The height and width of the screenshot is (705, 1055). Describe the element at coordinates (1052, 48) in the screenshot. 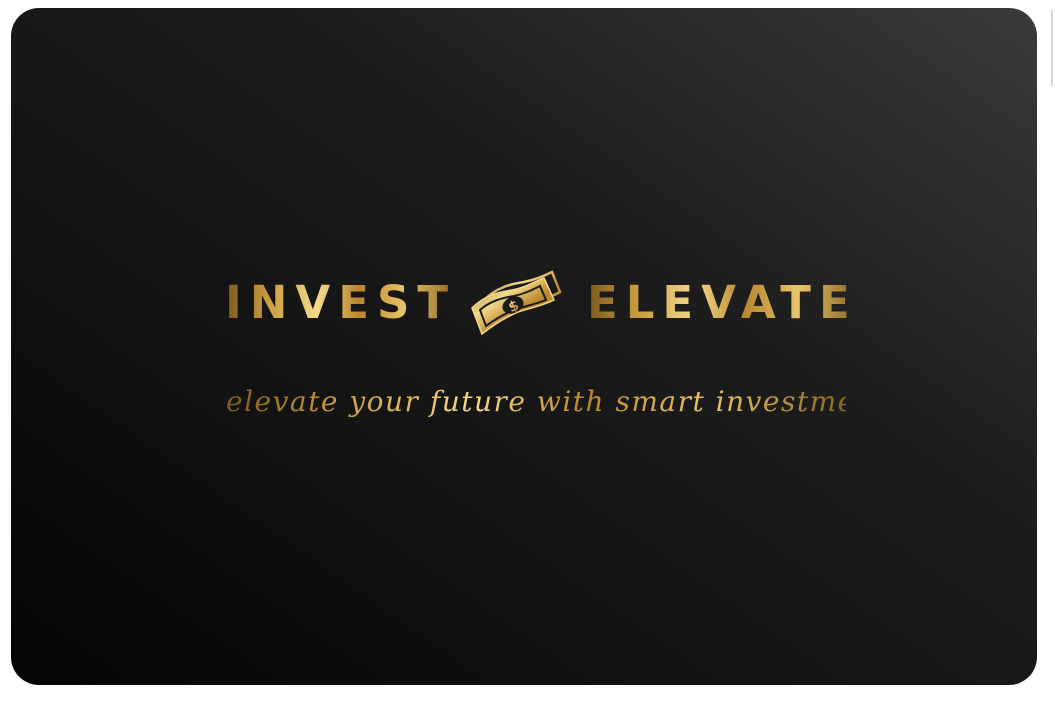

I see `window-edge-divider` at that location.